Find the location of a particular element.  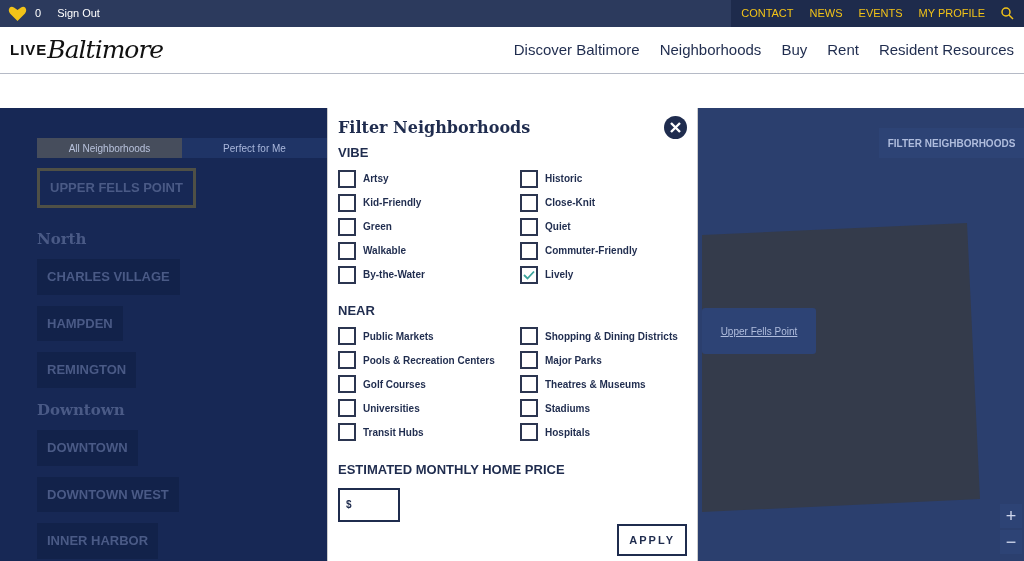

close-icon is located at coordinates (675, 127).